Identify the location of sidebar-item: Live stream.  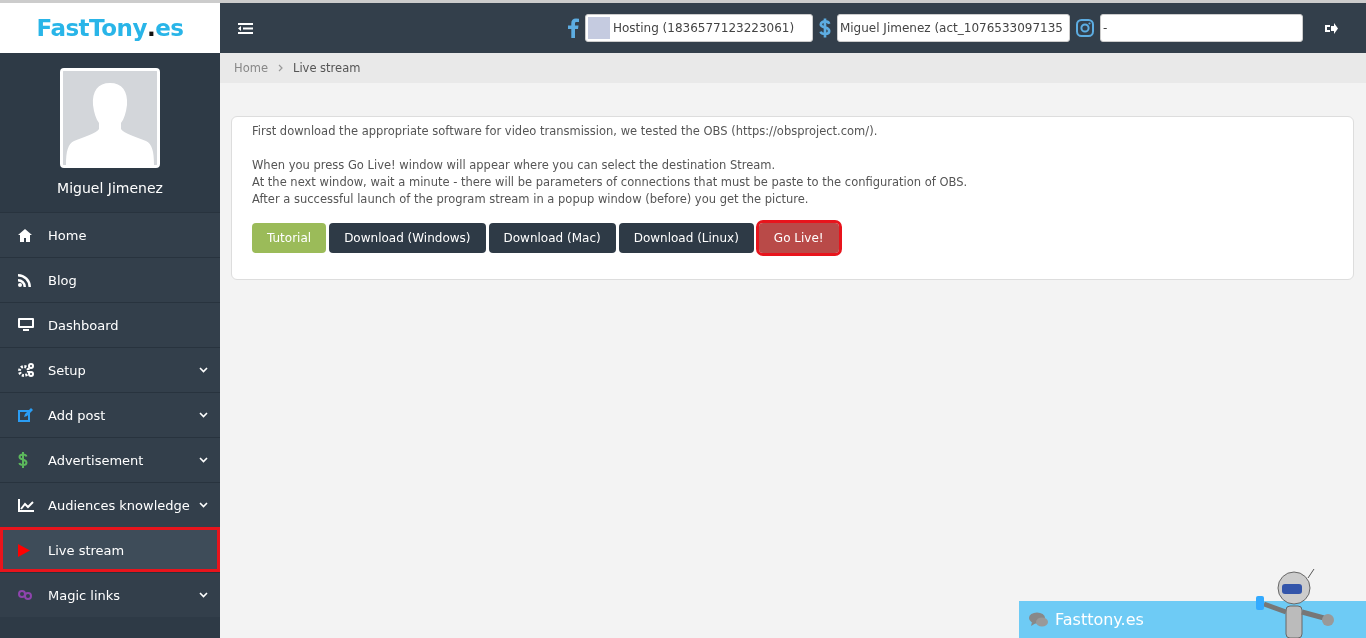
(110, 549).